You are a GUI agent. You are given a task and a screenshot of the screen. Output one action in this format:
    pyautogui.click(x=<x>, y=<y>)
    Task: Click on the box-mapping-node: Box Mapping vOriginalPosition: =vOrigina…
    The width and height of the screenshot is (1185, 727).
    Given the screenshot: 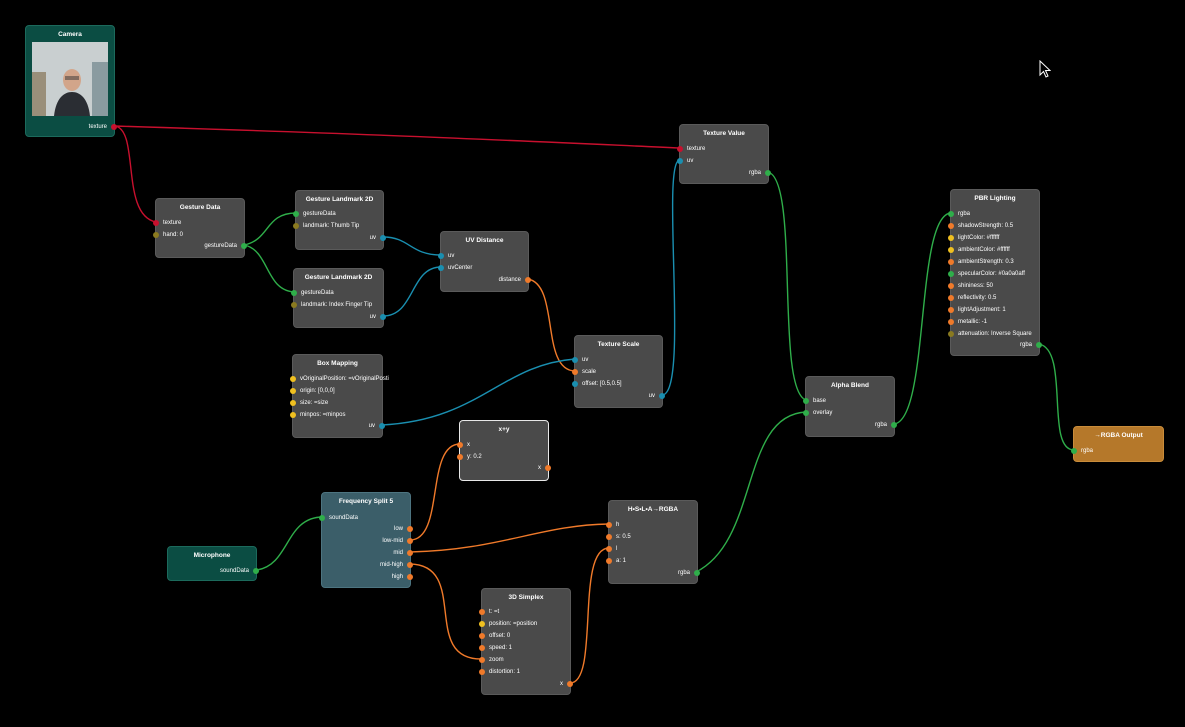 What is the action you would take?
    pyautogui.click(x=339, y=396)
    